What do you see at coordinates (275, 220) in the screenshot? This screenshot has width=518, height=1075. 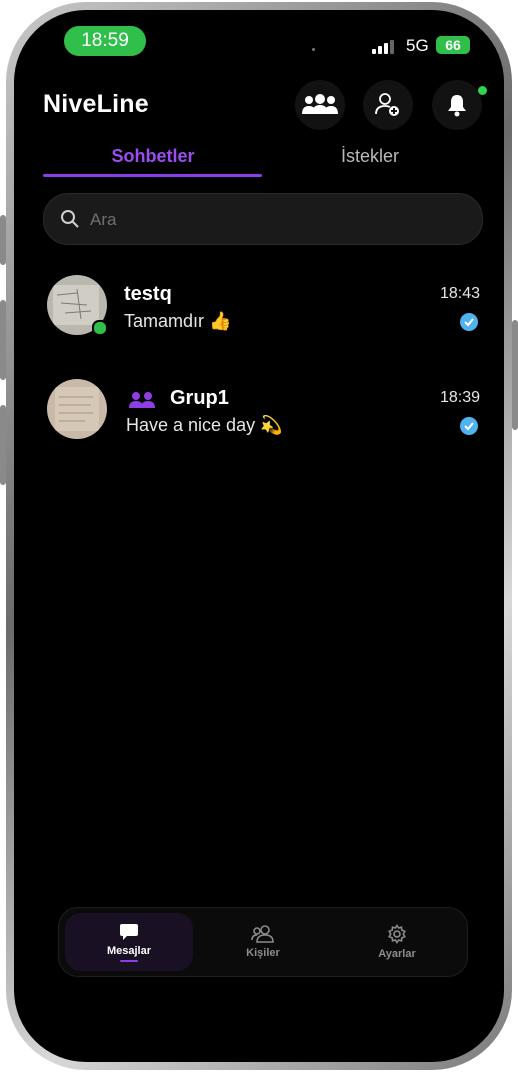 I see `search-input` at bounding box center [275, 220].